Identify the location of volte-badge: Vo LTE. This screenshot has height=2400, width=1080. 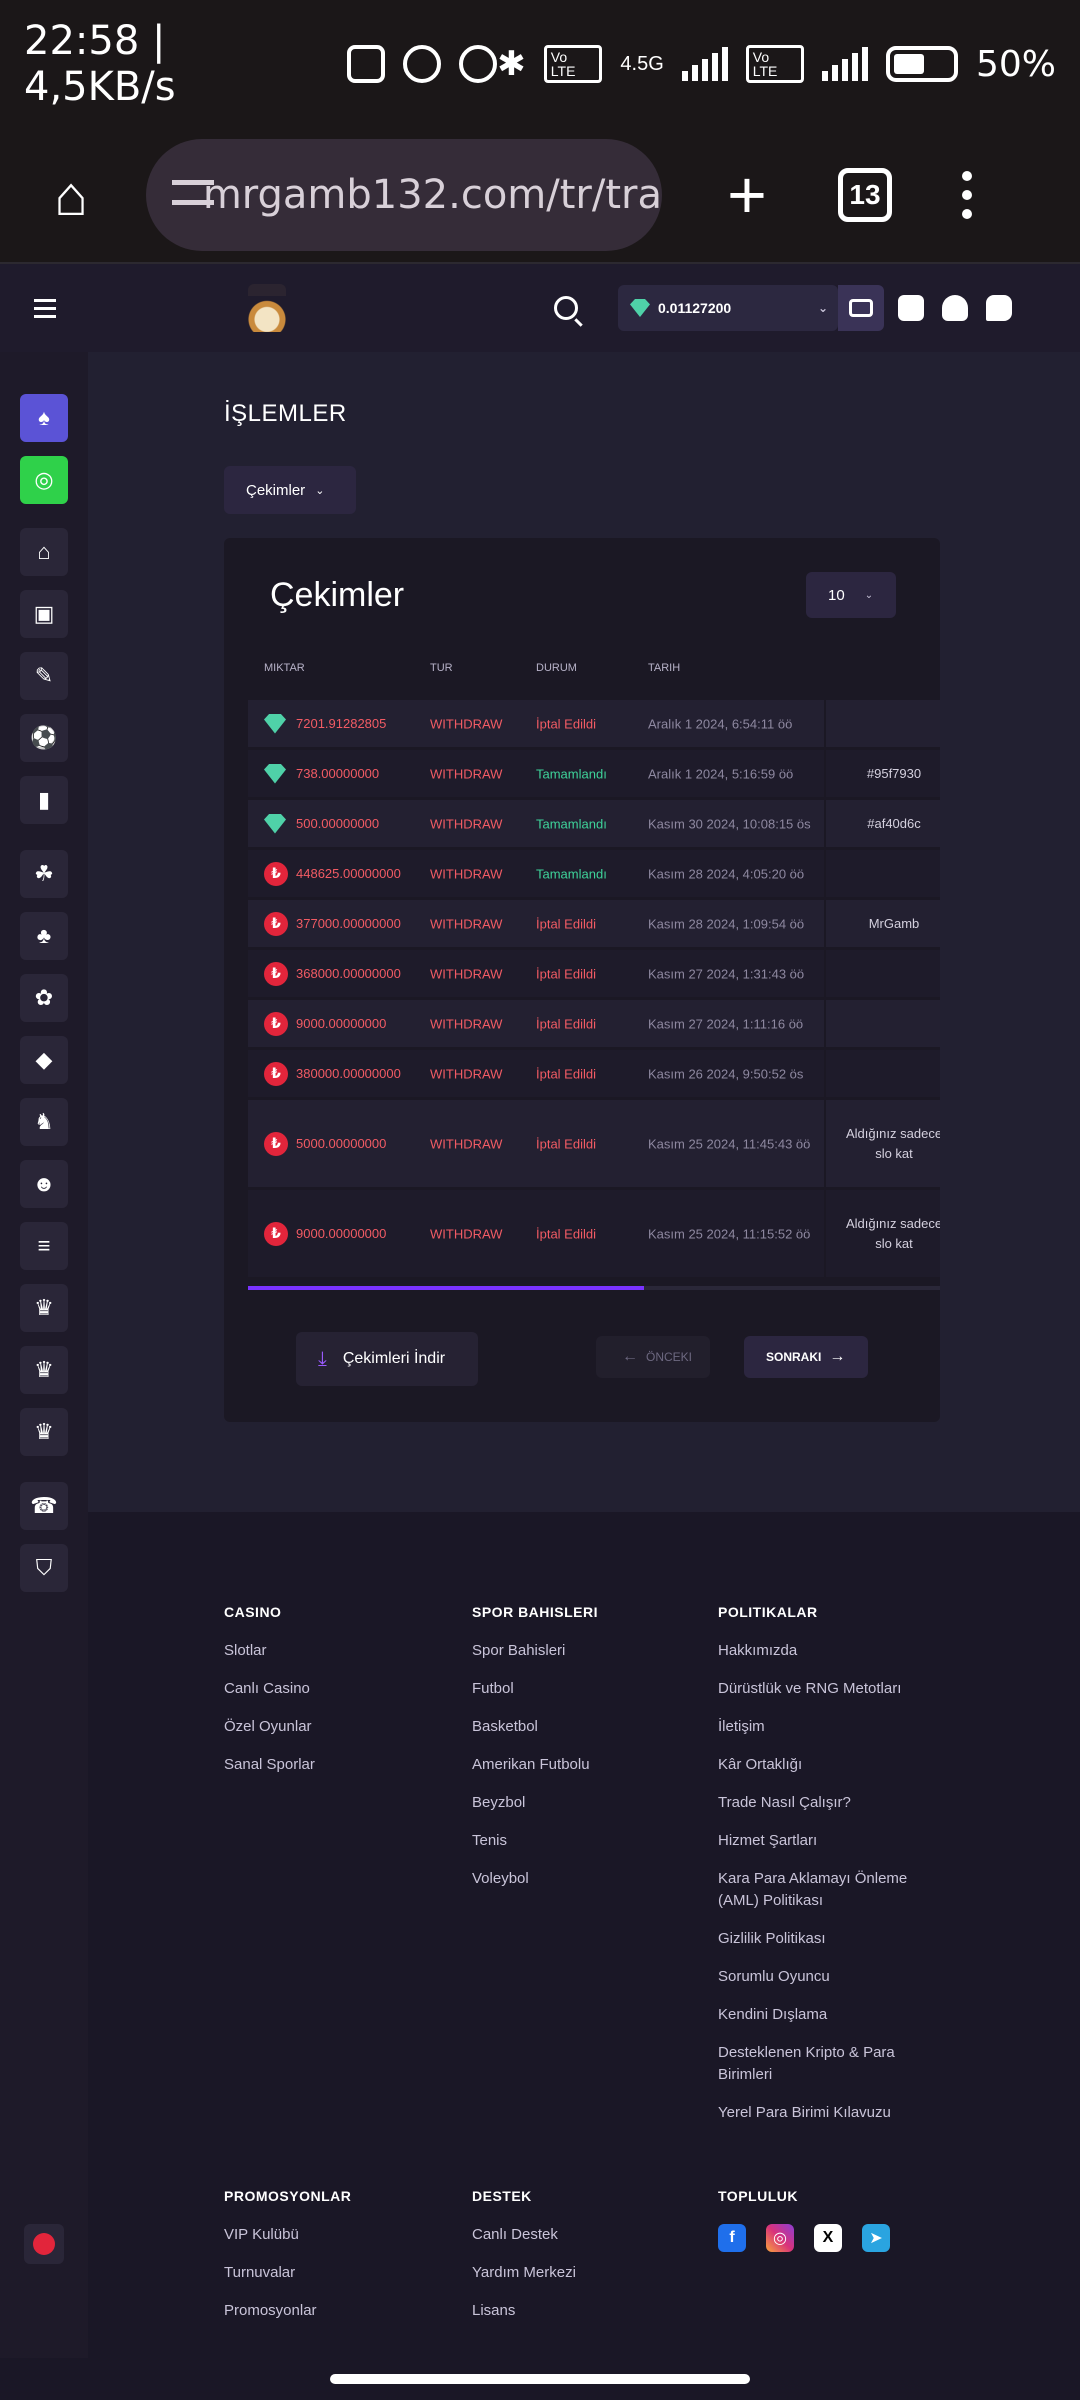
(573, 64).